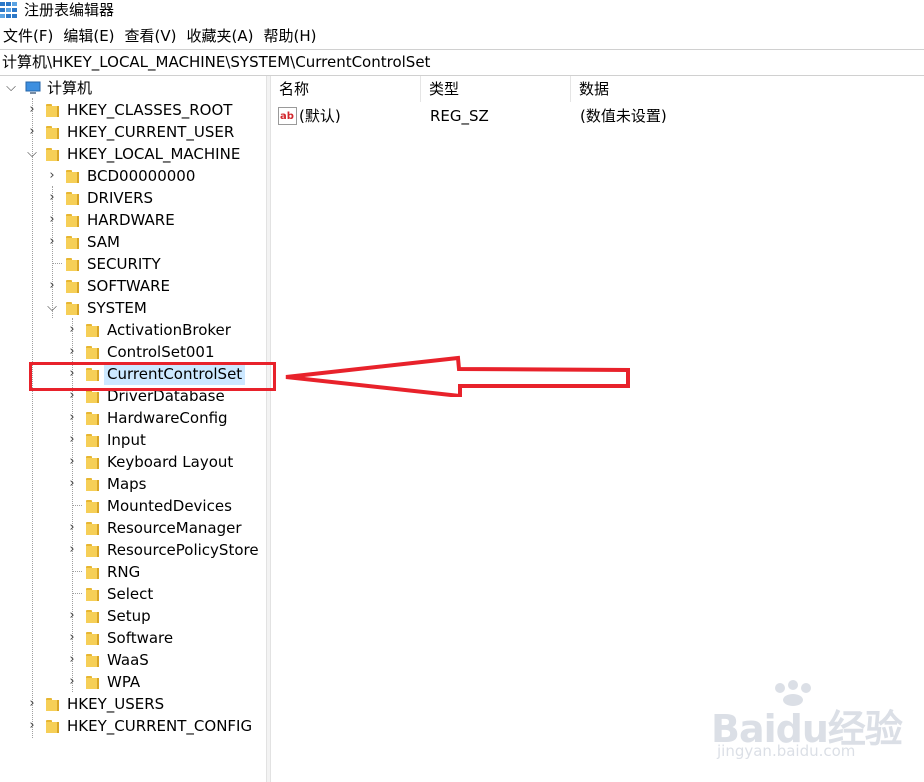 This screenshot has height=782, width=924. I want to click on annotation-arrow-icon, so click(457, 376).